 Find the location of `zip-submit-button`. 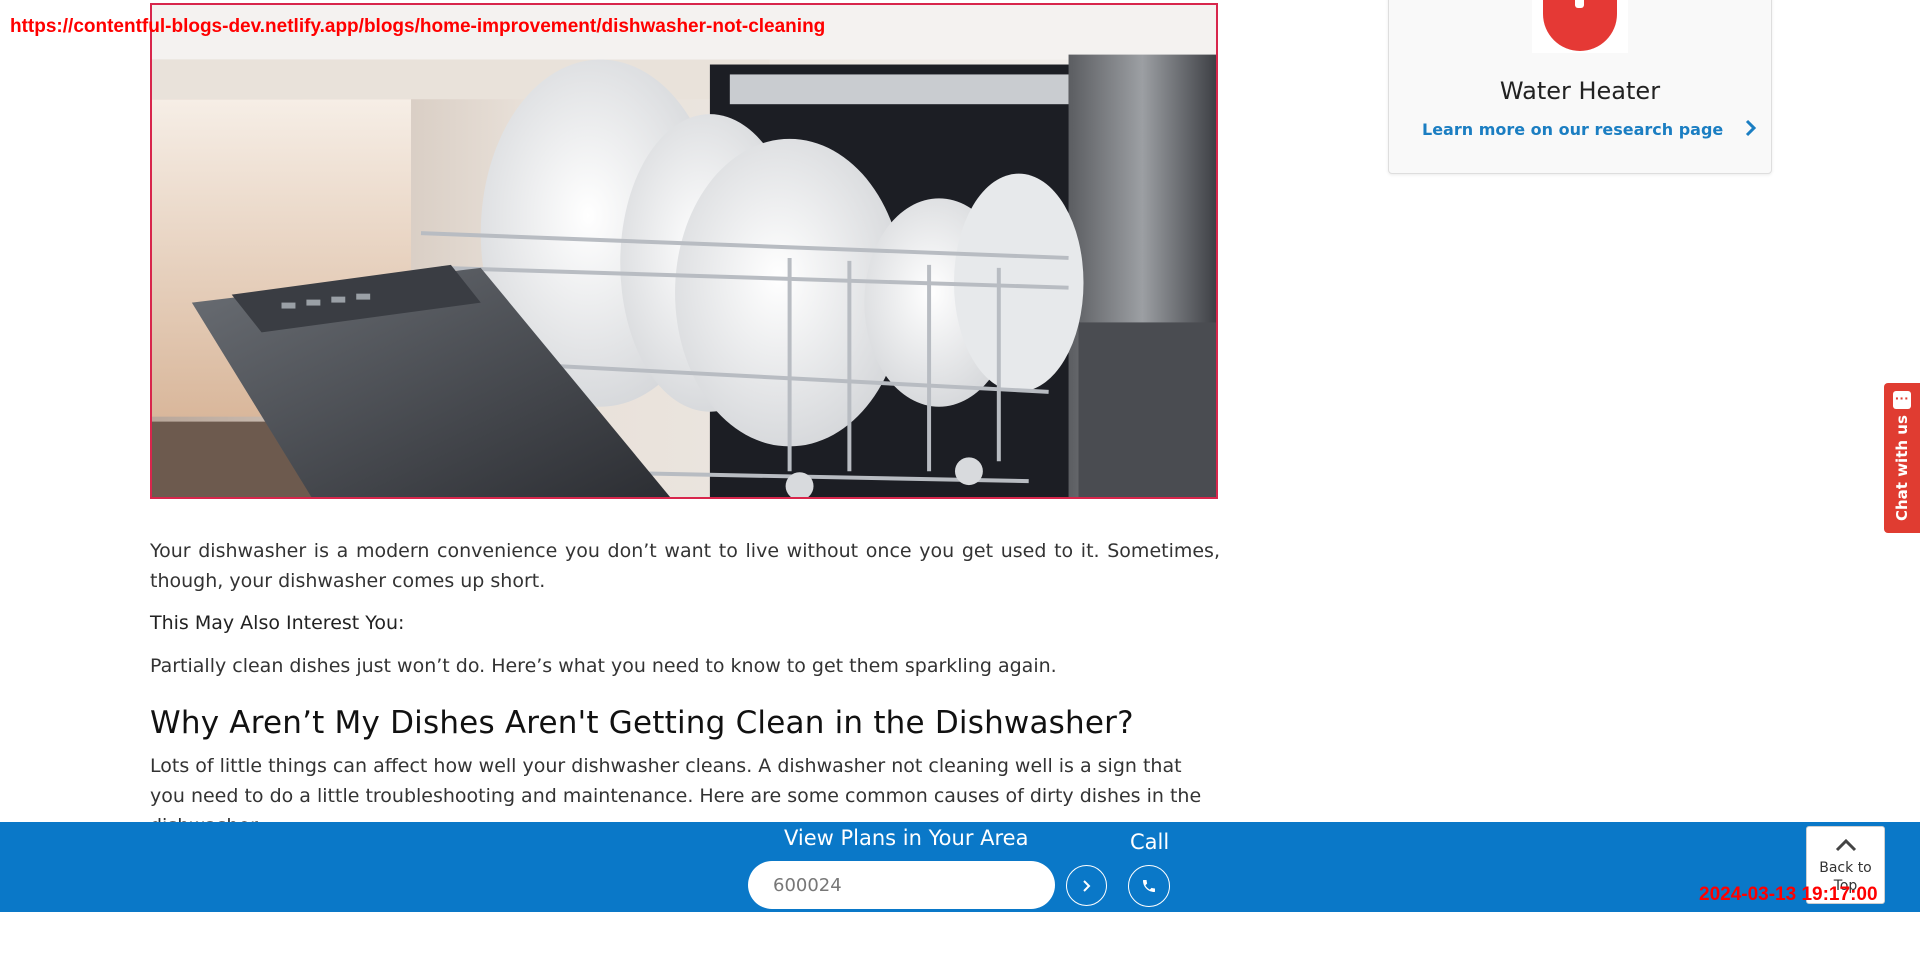

zip-submit-button is located at coordinates (1086, 885).